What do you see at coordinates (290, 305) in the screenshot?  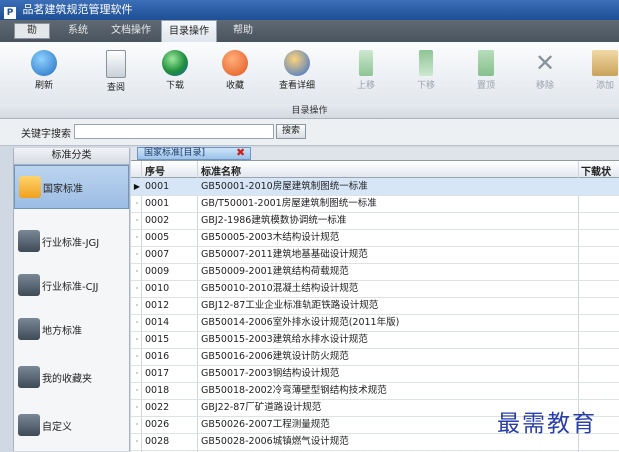 I see `cell-name: GBJ12-87工业企业标准轨距铁路设计规范` at bounding box center [290, 305].